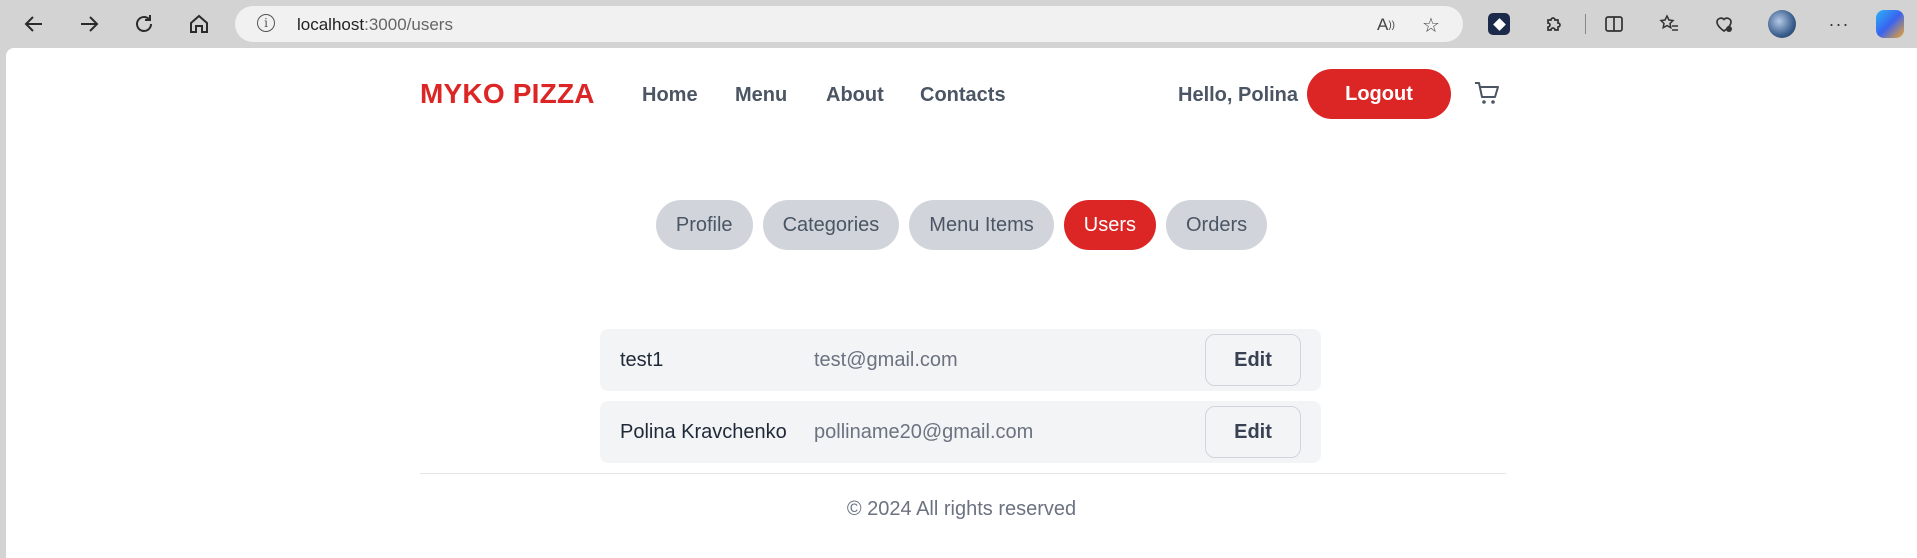 The height and width of the screenshot is (558, 1917). What do you see at coordinates (924, 432) in the screenshot?
I see `user-email: polliname20@gmail.com` at bounding box center [924, 432].